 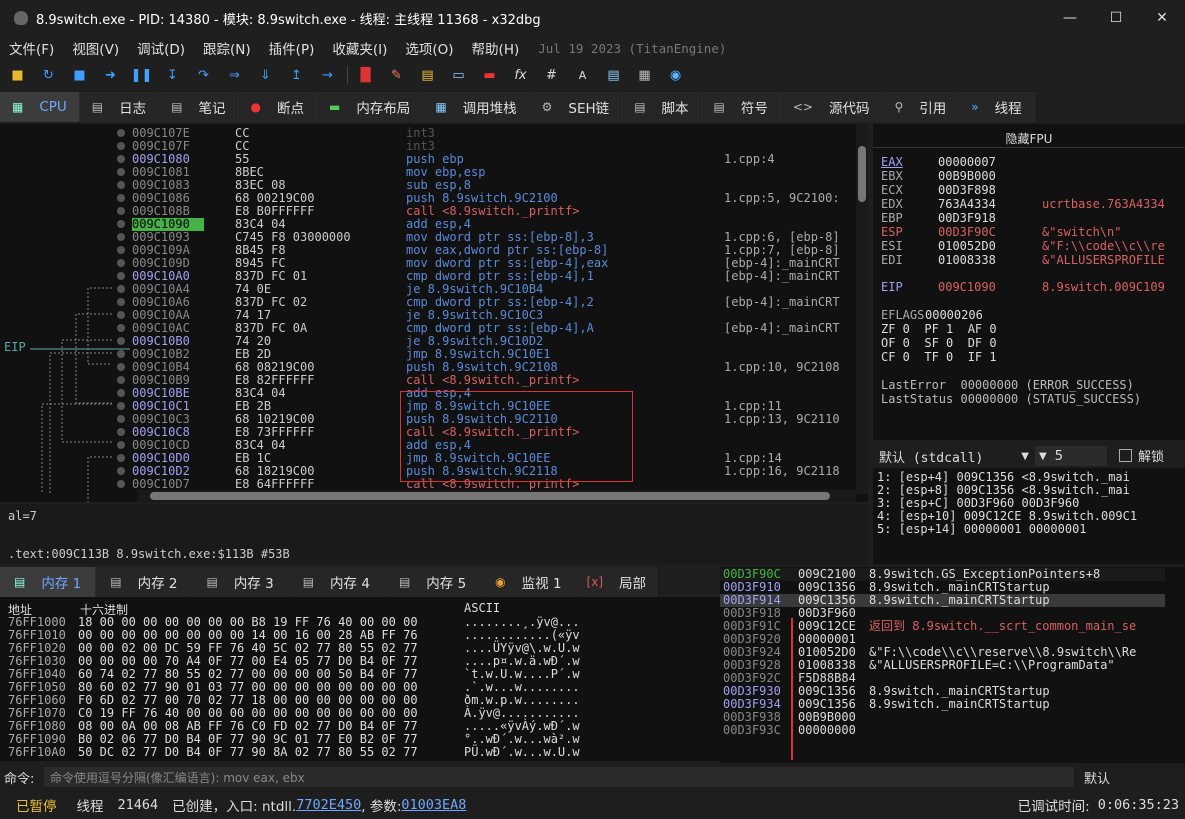 What do you see at coordinates (1070, 18) in the screenshot?
I see `minimize-button: —` at bounding box center [1070, 18].